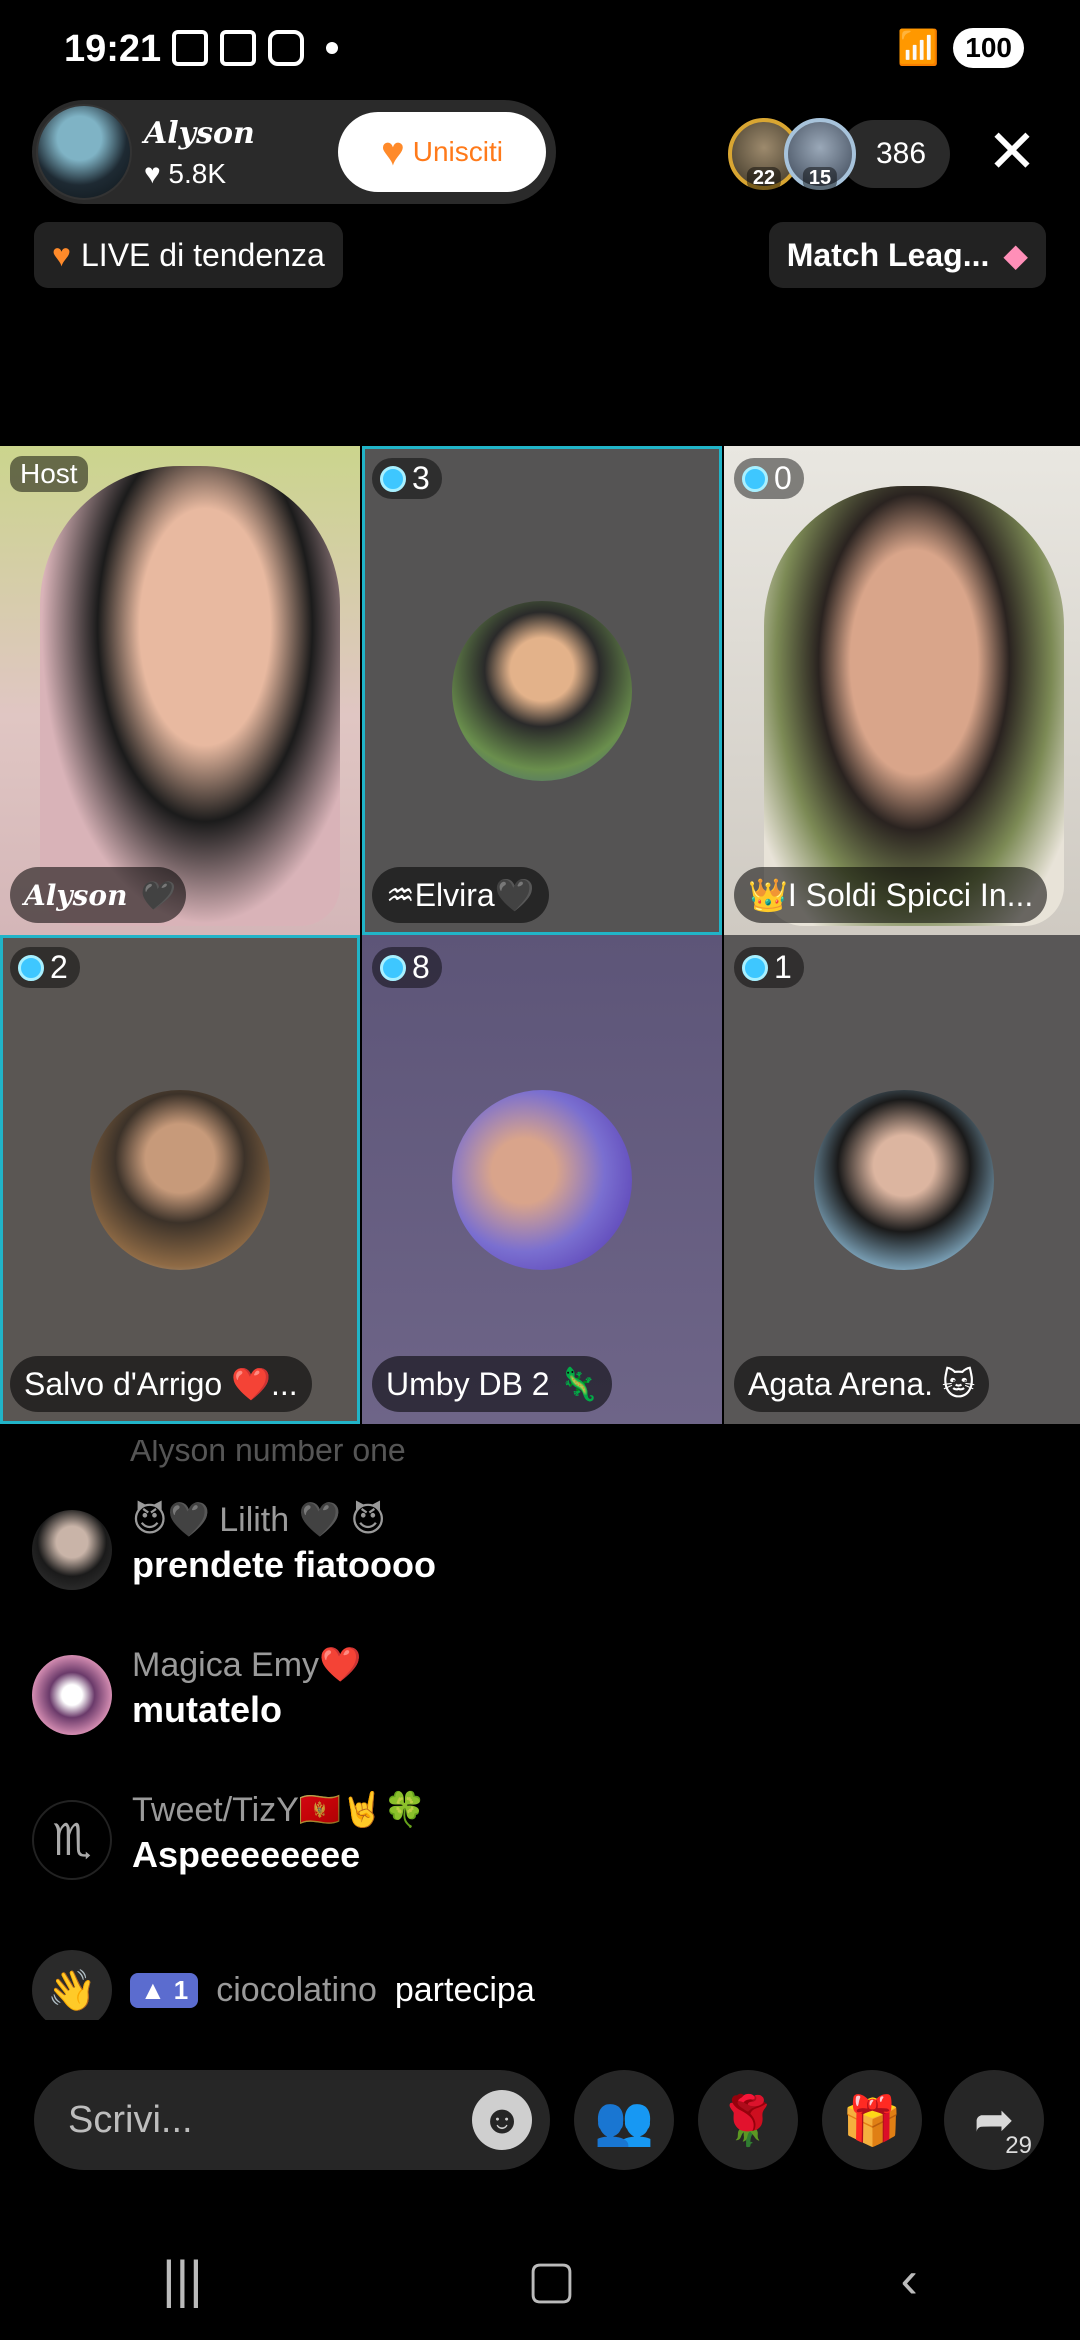 This screenshot has height=2340, width=1080. What do you see at coordinates (895, 154) in the screenshot?
I see `viewer-count: 386` at bounding box center [895, 154].